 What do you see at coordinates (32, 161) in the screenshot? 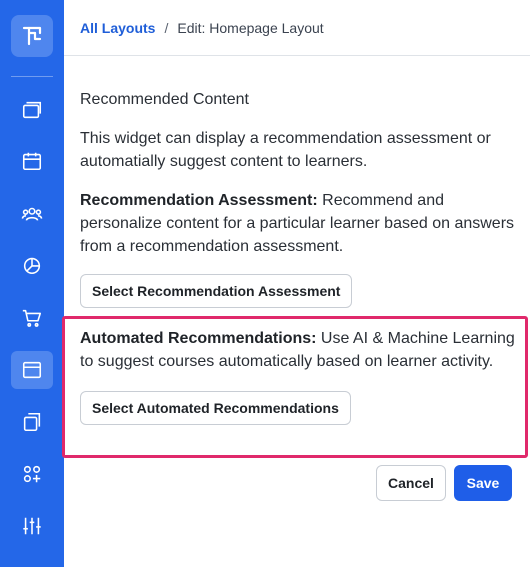
I see `calendar-icon` at bounding box center [32, 161].